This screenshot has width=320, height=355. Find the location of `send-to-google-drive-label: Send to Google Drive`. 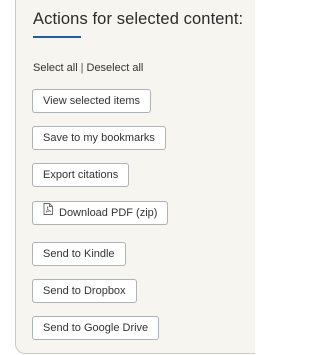

send-to-google-drive-label: Send to Google Drive is located at coordinates (96, 328).